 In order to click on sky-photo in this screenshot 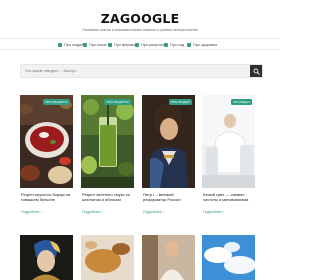, I will do `click(228, 257)`.